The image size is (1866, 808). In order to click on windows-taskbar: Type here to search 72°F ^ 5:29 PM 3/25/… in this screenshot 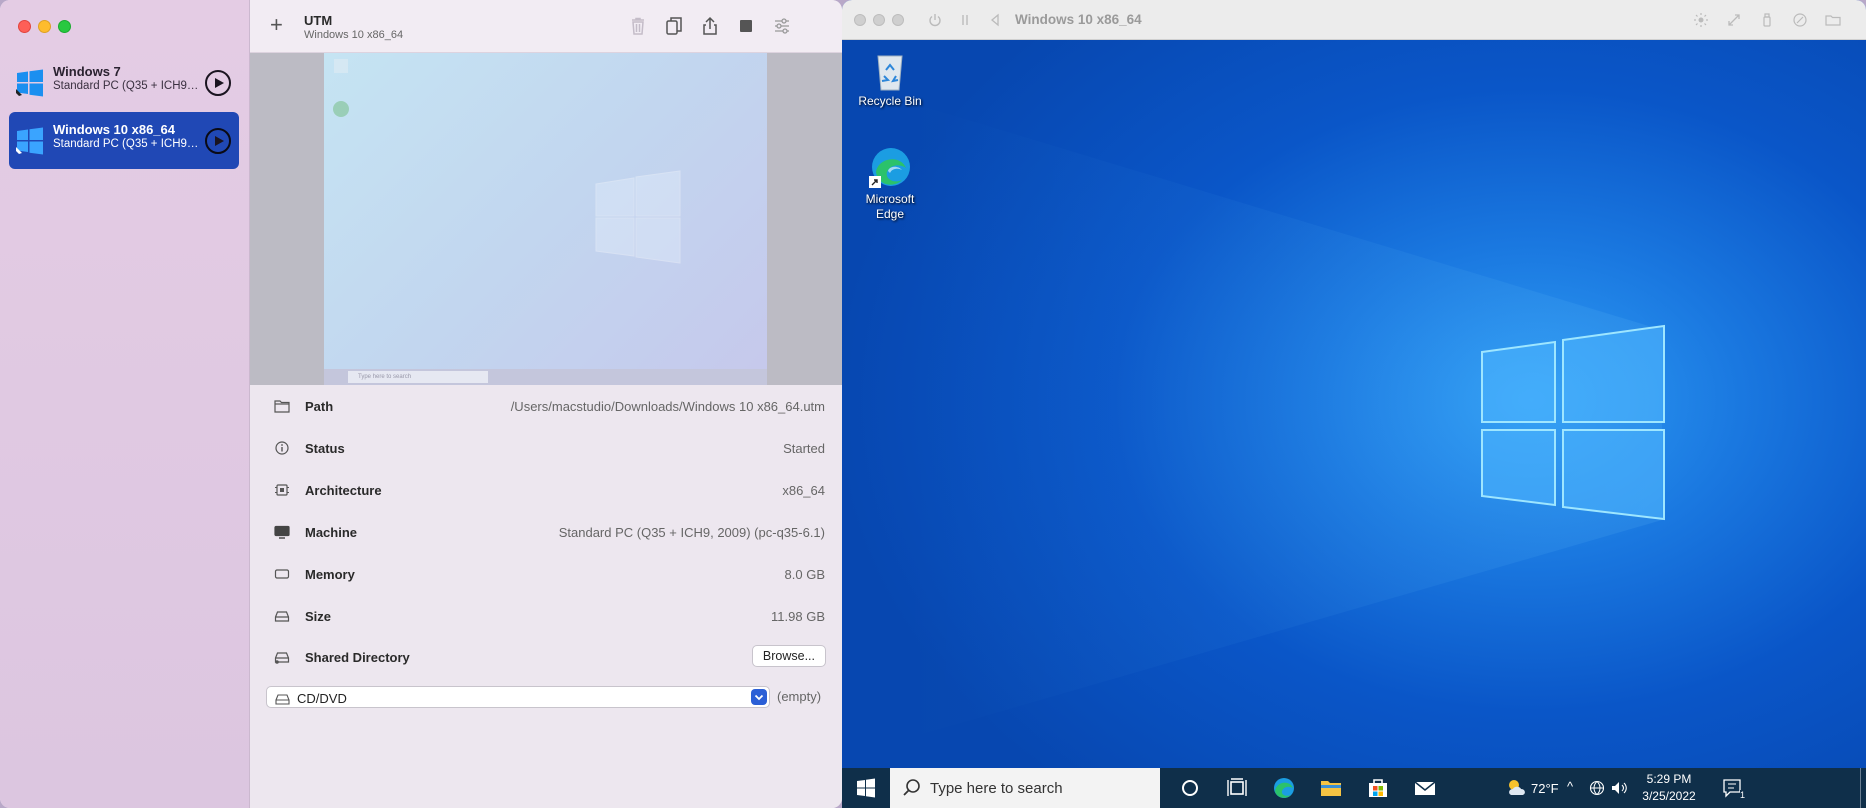, I will do `click(1354, 788)`.